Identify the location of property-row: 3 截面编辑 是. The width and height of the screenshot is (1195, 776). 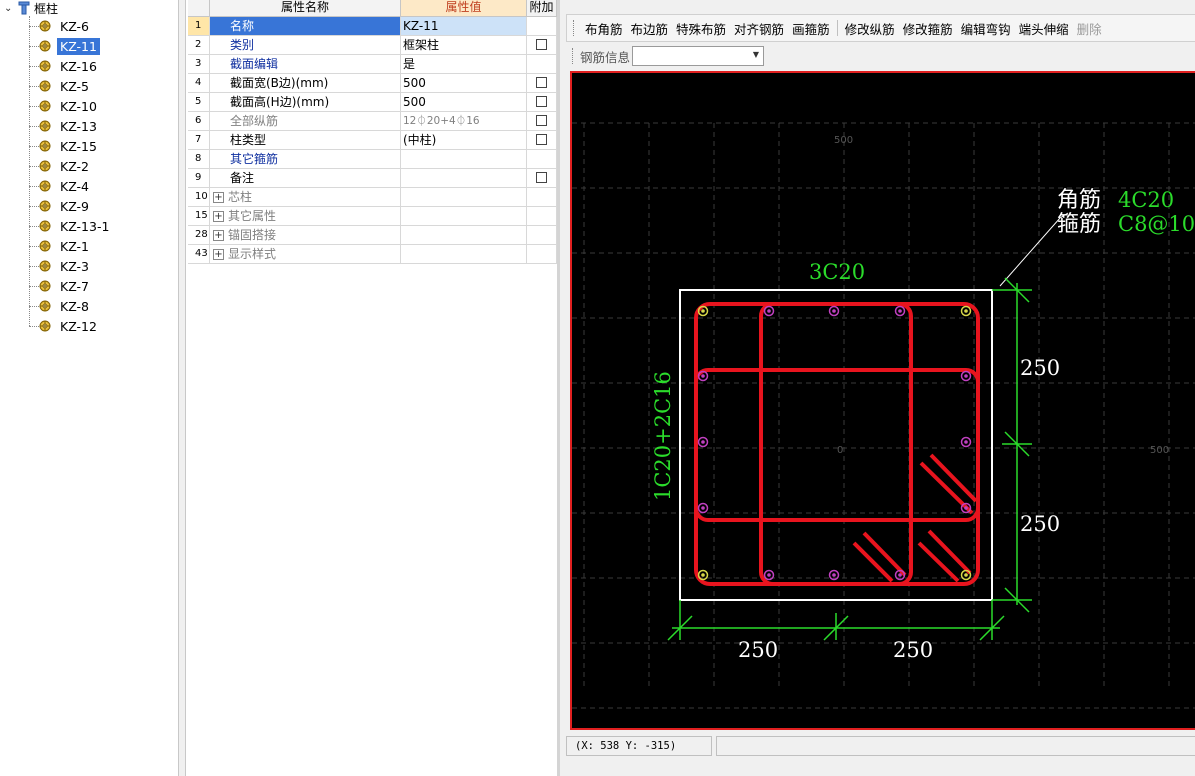
(372, 64).